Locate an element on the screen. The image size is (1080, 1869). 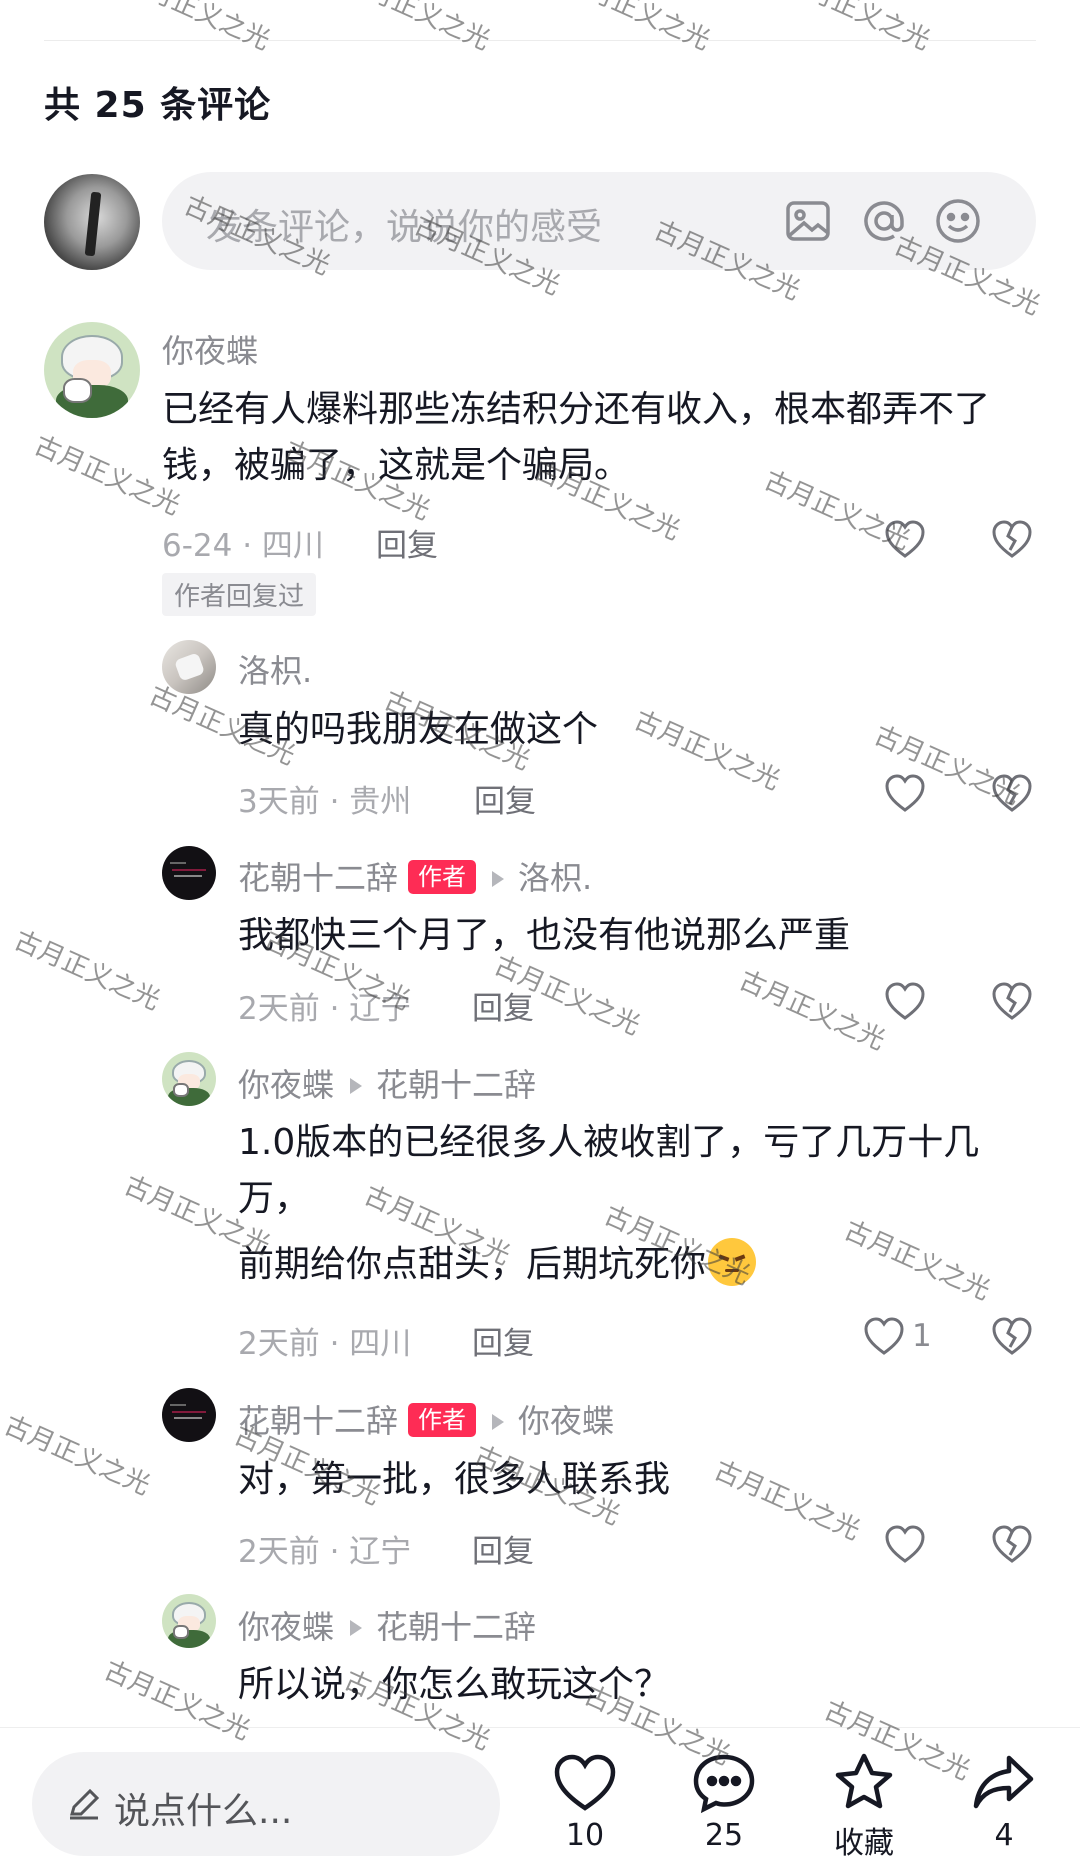
reply-username-line: 花朝十二辞 作者 你夜蝶 is located at coordinates (426, 1419).